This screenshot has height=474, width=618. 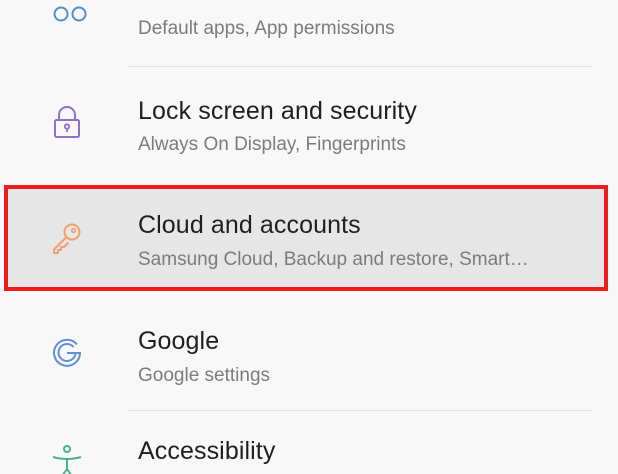 What do you see at coordinates (67, 352) in the screenshot?
I see `google-icon` at bounding box center [67, 352].